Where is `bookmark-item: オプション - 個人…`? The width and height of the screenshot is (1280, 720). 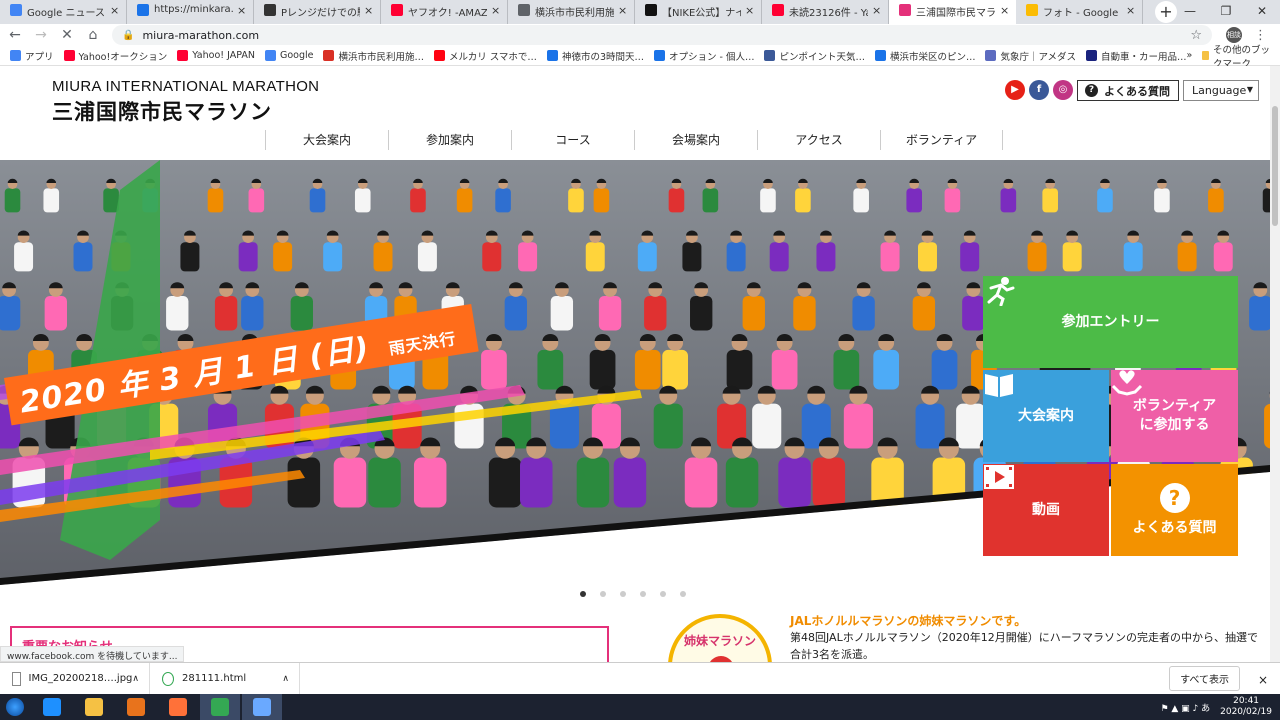
bookmark-item: オプション - 個人… is located at coordinates (703, 56).